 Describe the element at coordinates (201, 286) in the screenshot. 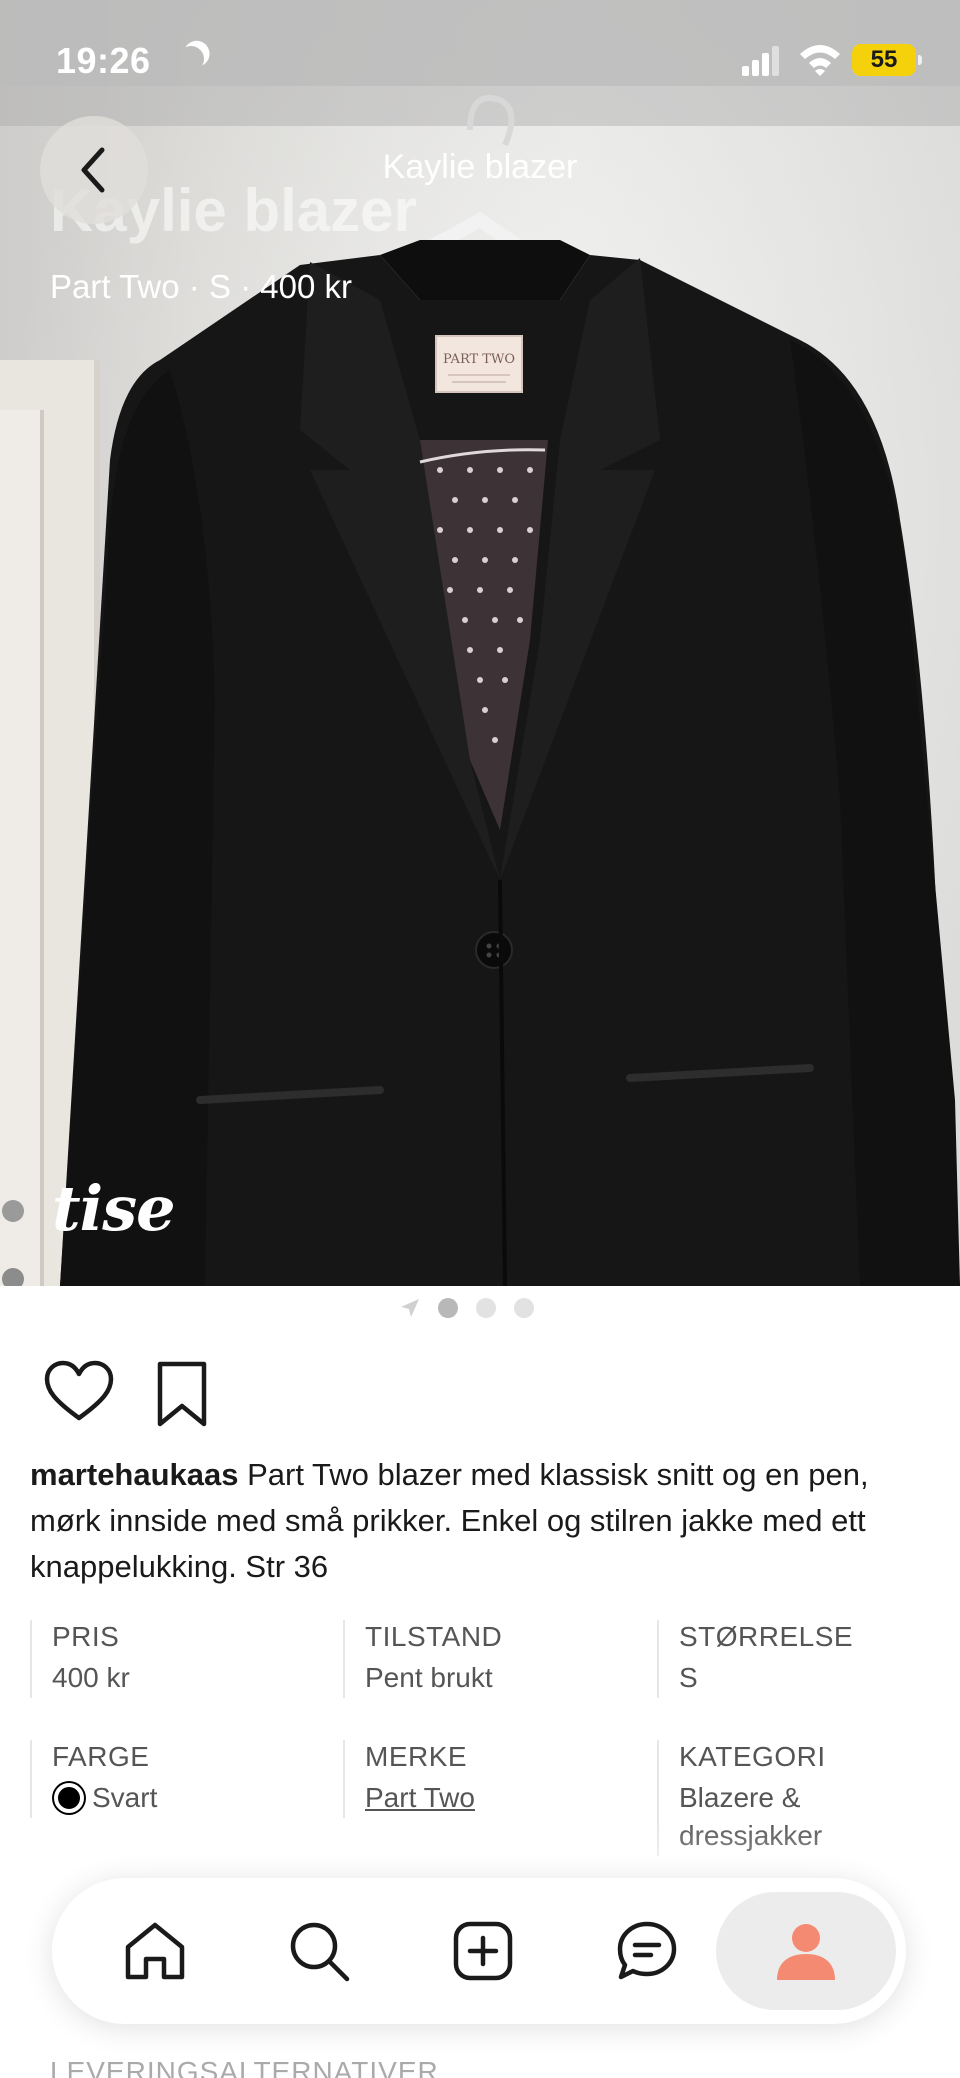

I see `product-subtitle: Part Two · S · 400 kr` at that location.